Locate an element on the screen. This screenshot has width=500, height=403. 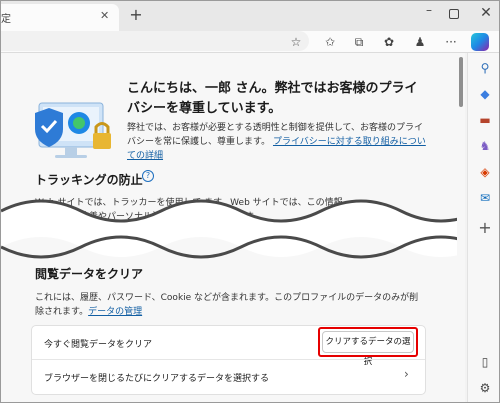
microsoft-365-icon: ◈ is located at coordinates (485, 172).